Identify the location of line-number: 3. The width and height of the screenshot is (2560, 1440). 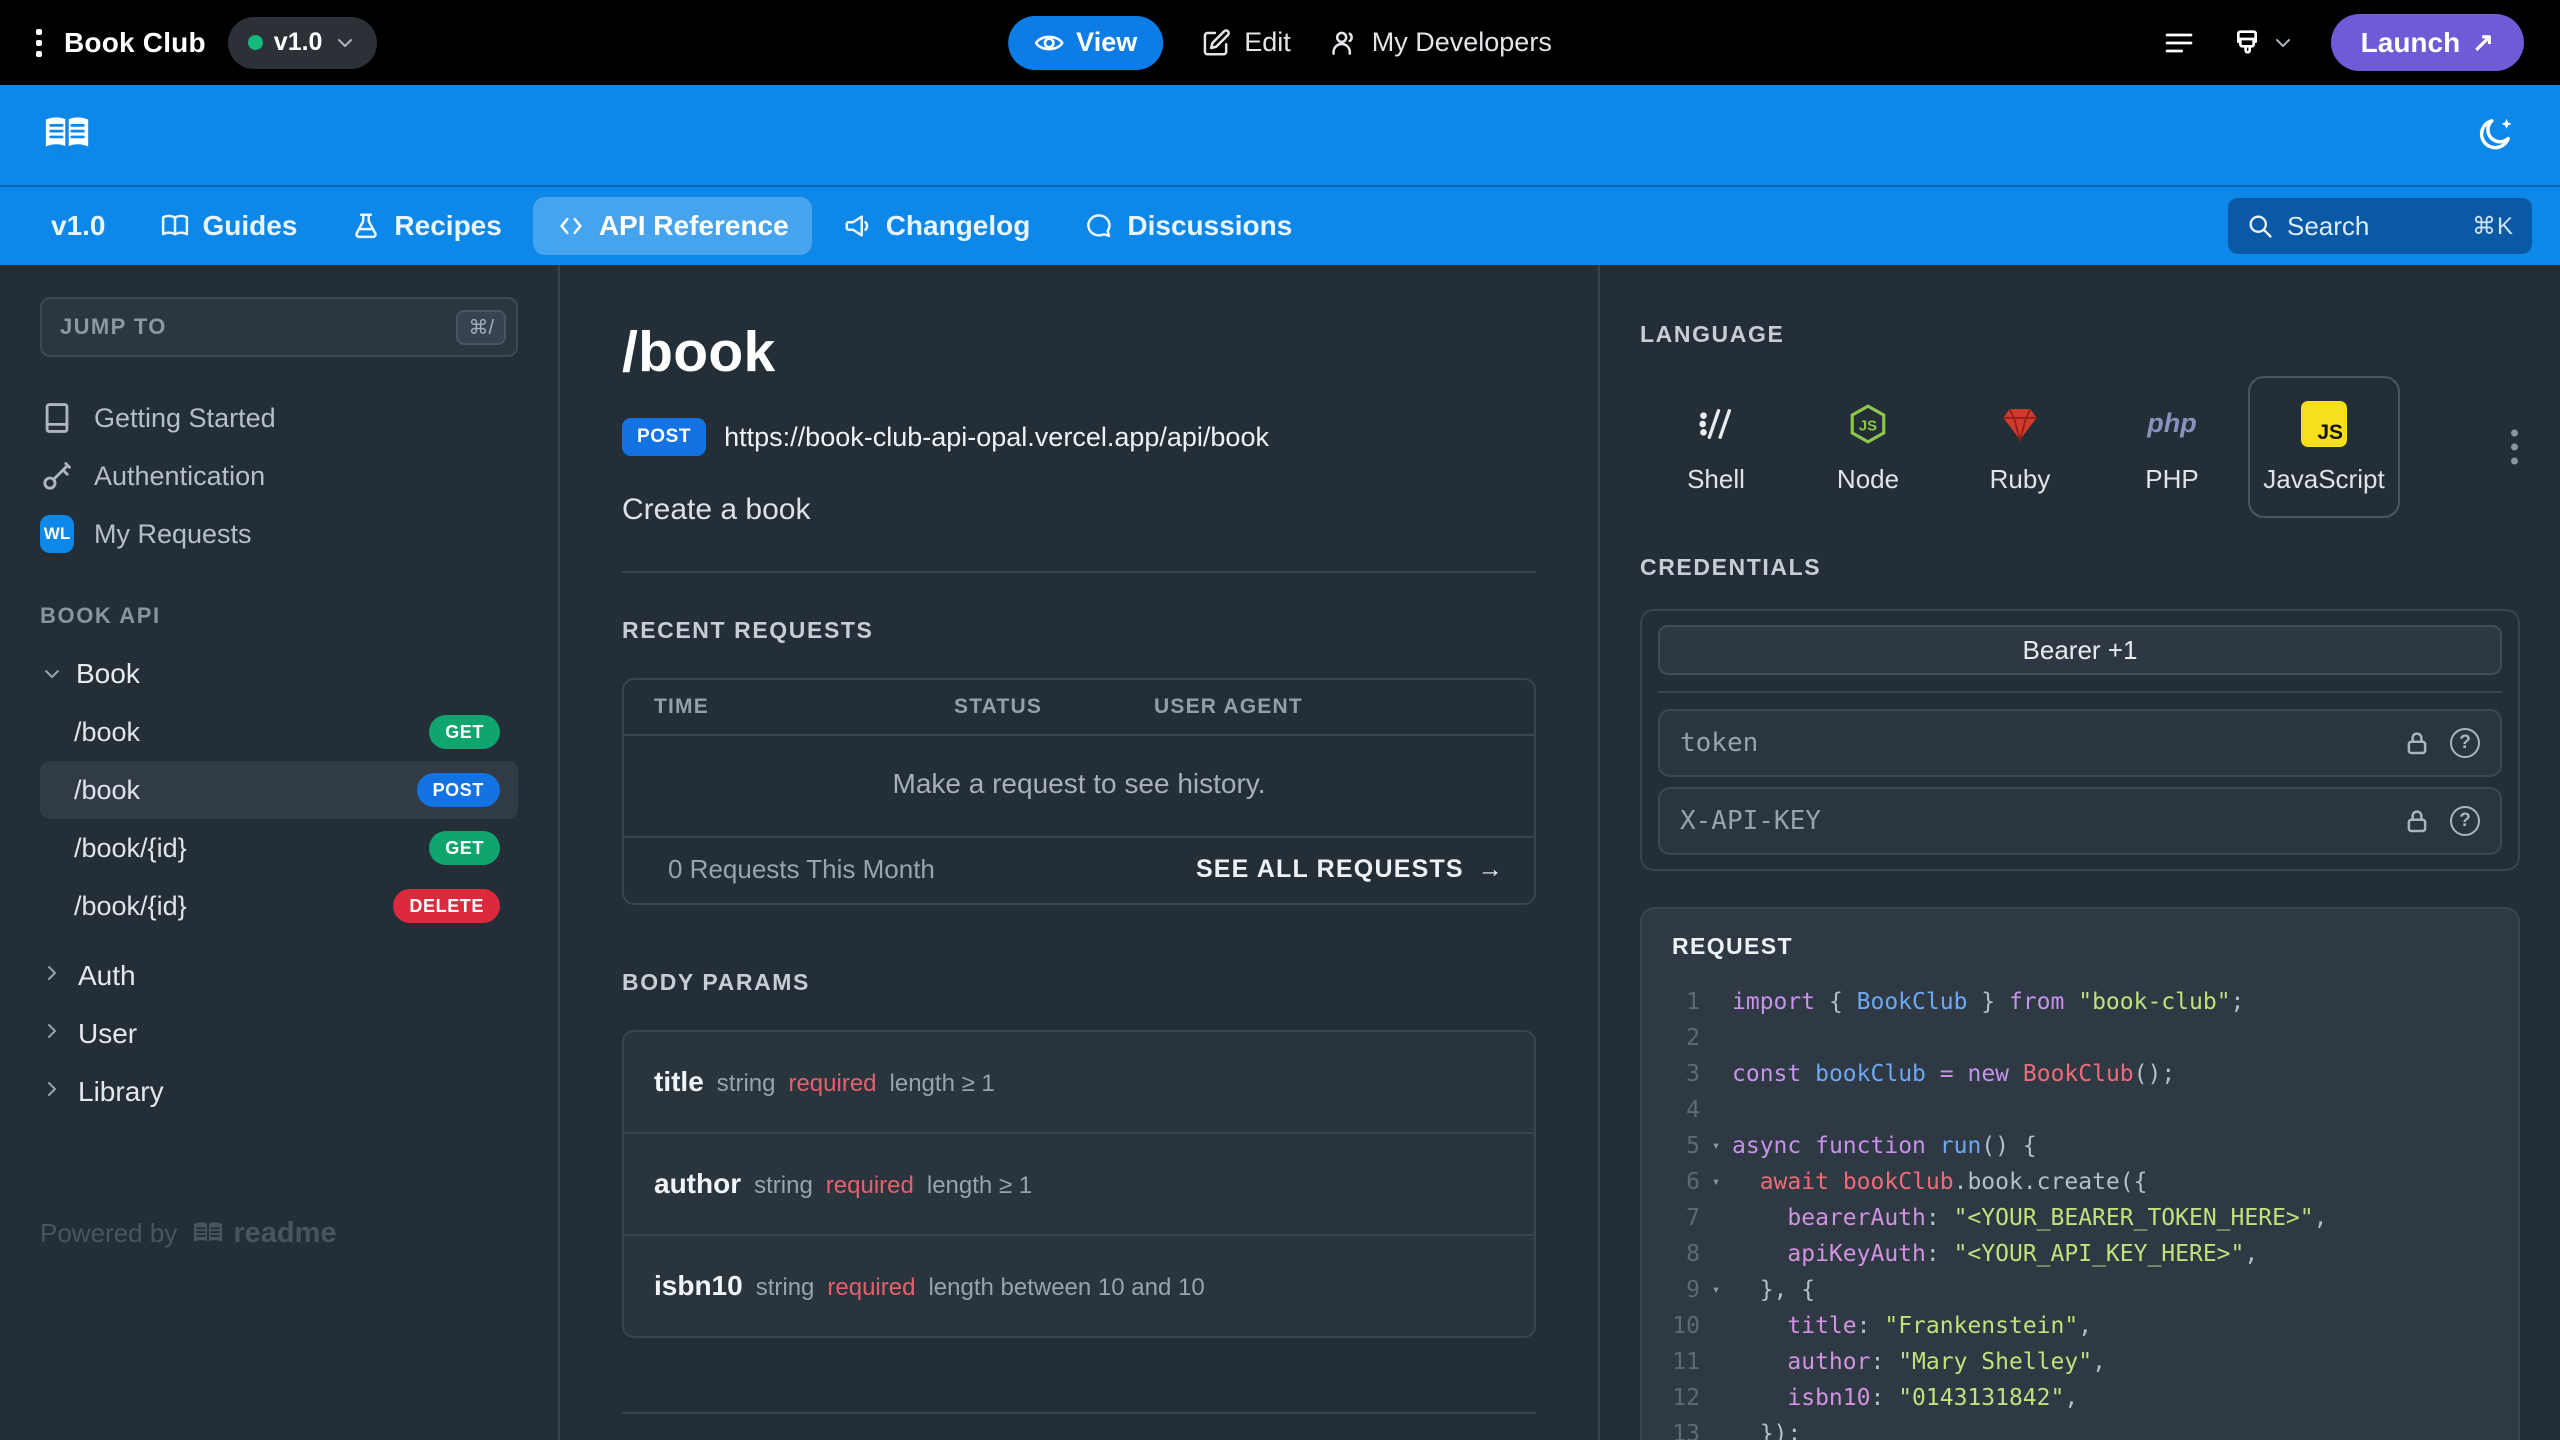
(1693, 1074).